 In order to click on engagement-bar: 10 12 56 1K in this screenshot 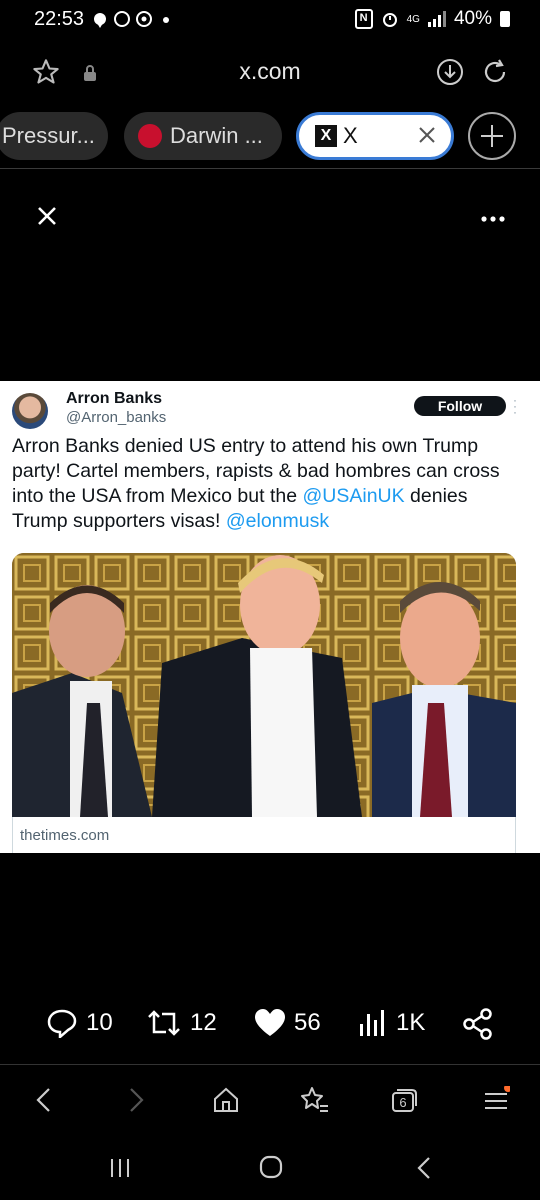, I will do `click(270, 1030)`.